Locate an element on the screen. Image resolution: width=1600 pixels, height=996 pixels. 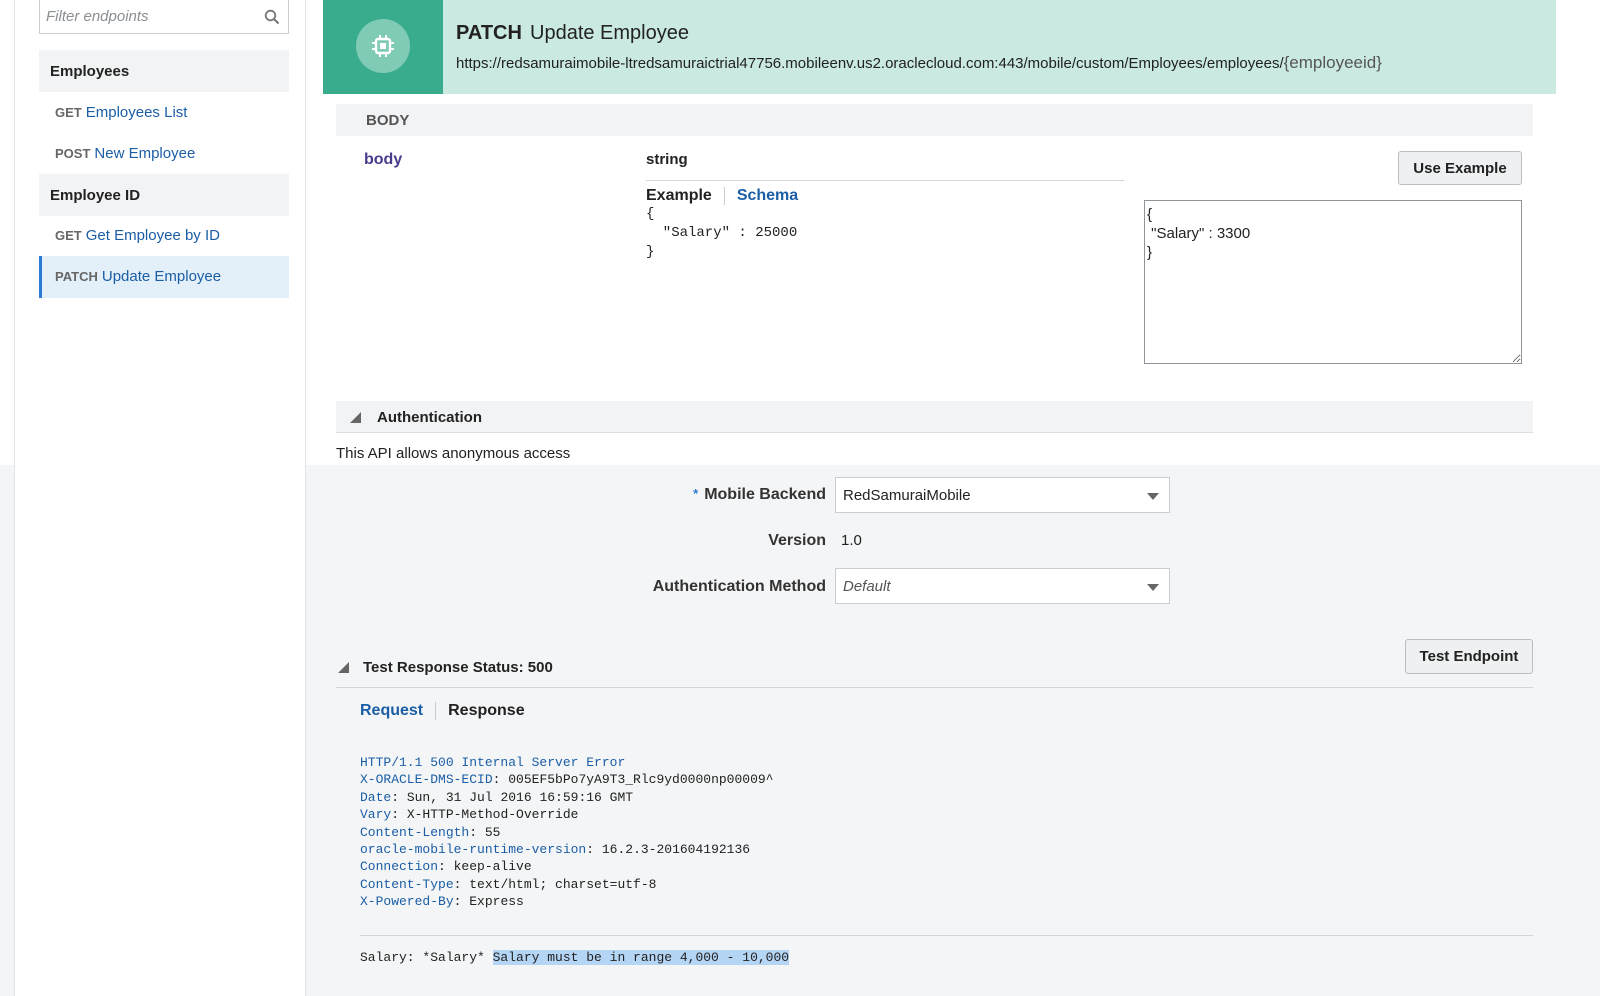
tab-example: Example is located at coordinates (685, 196).